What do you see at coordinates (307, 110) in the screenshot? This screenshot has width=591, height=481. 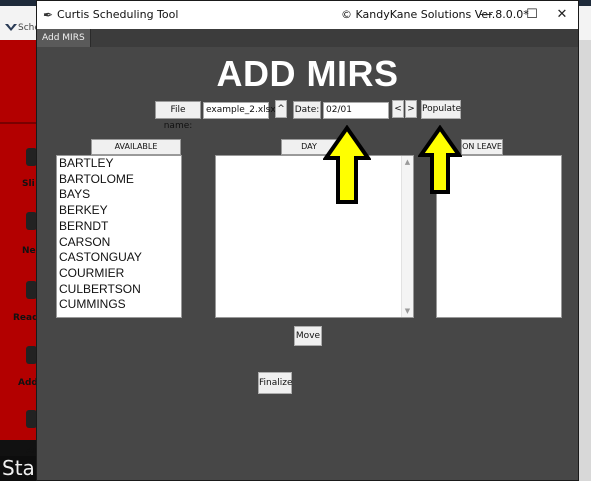 I see `date-label: Date:` at bounding box center [307, 110].